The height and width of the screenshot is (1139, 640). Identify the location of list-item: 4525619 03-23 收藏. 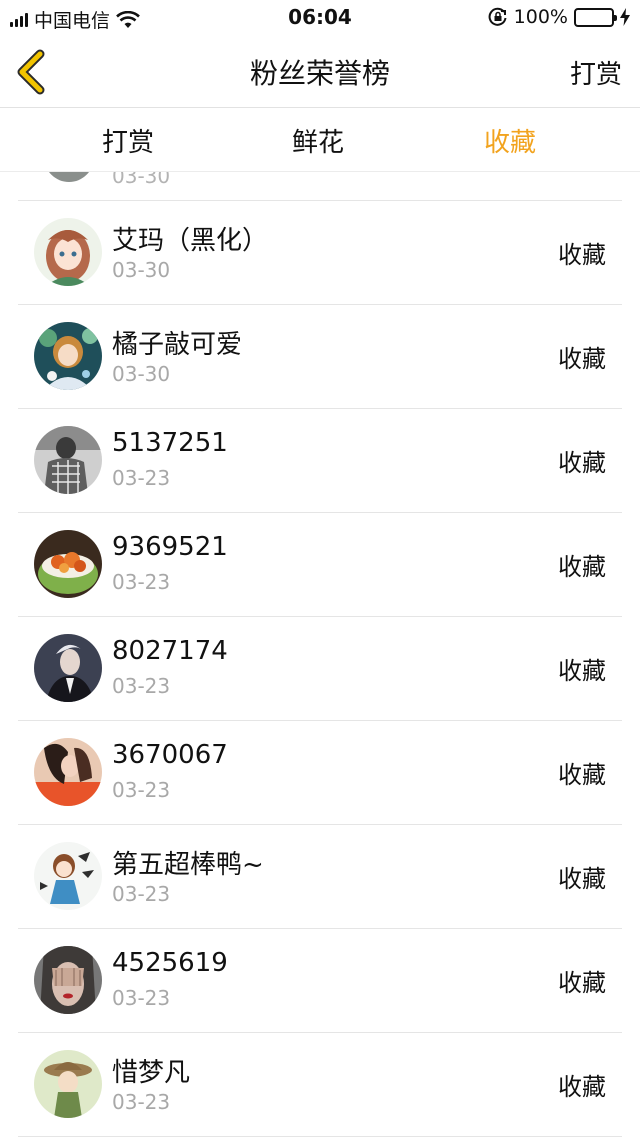
(320, 981).